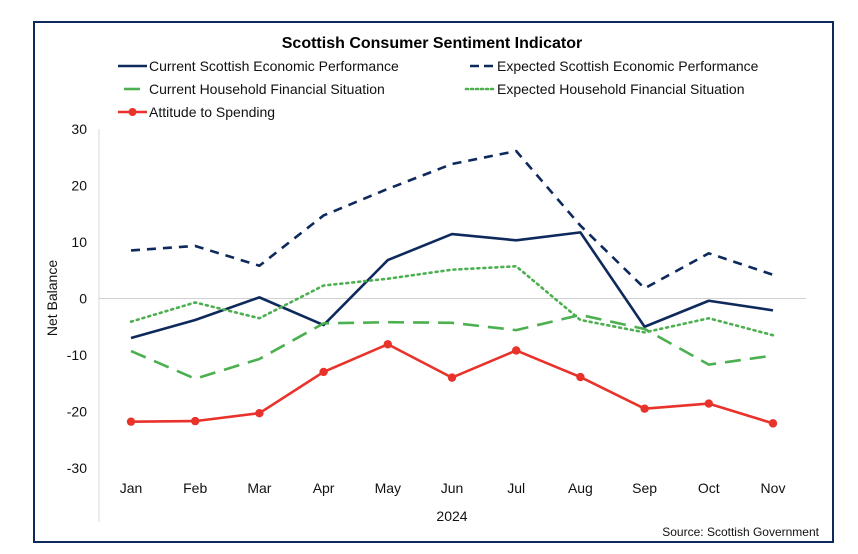 The image size is (858, 554). I want to click on y-tick-label: -20, so click(77, 412).